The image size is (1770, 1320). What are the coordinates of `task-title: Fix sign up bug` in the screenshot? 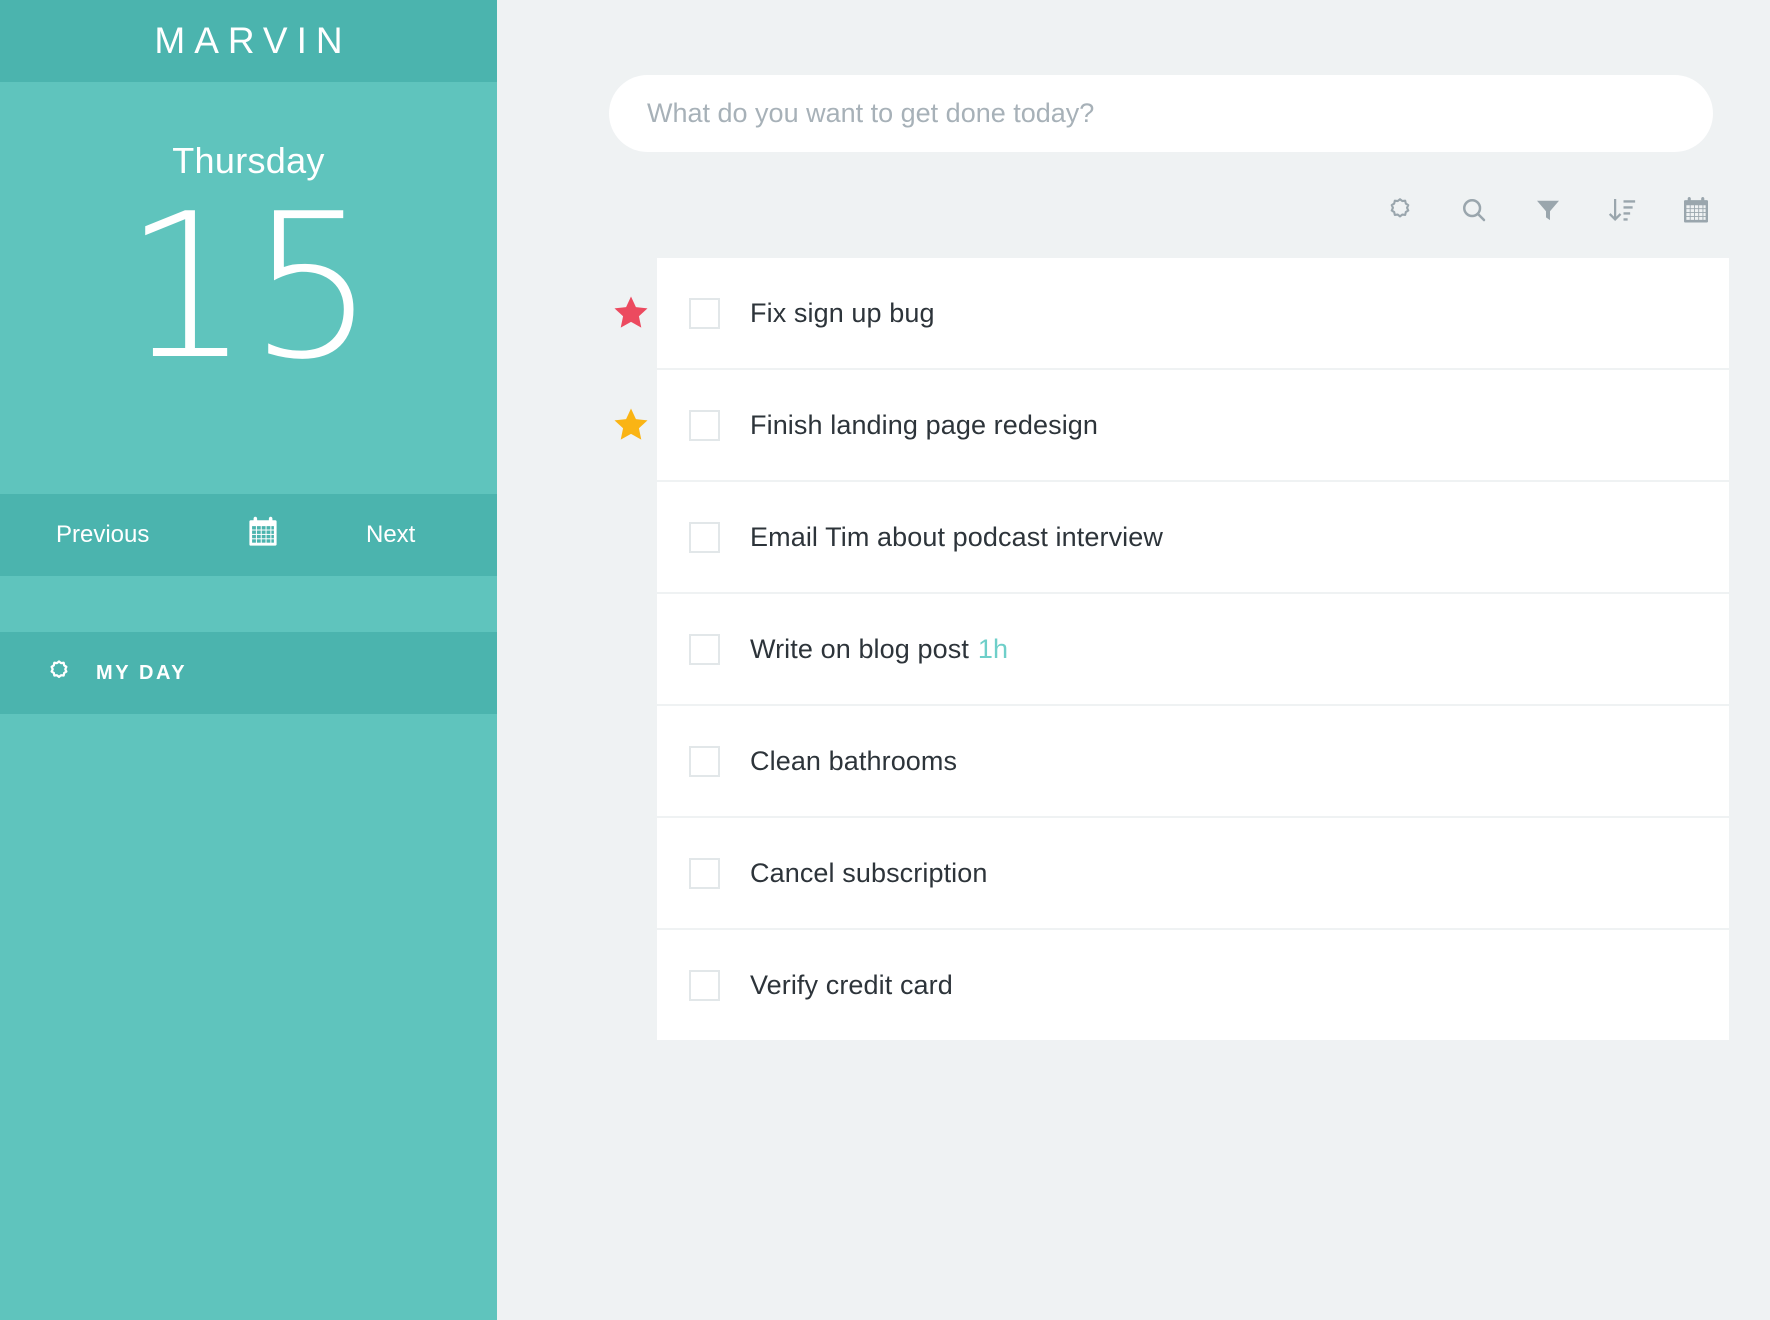 It's located at (842, 313).